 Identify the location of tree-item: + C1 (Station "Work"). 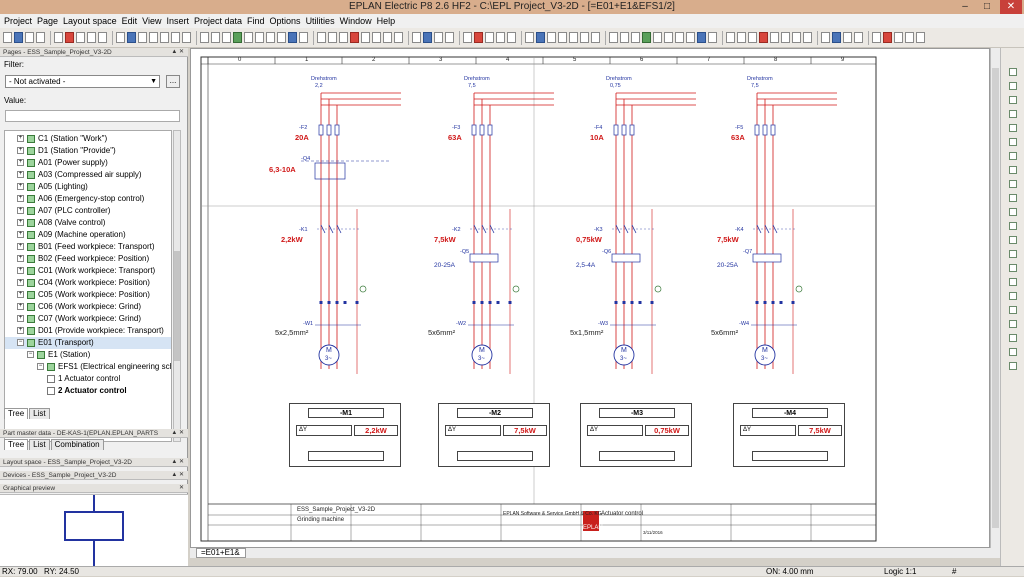
(88, 139).